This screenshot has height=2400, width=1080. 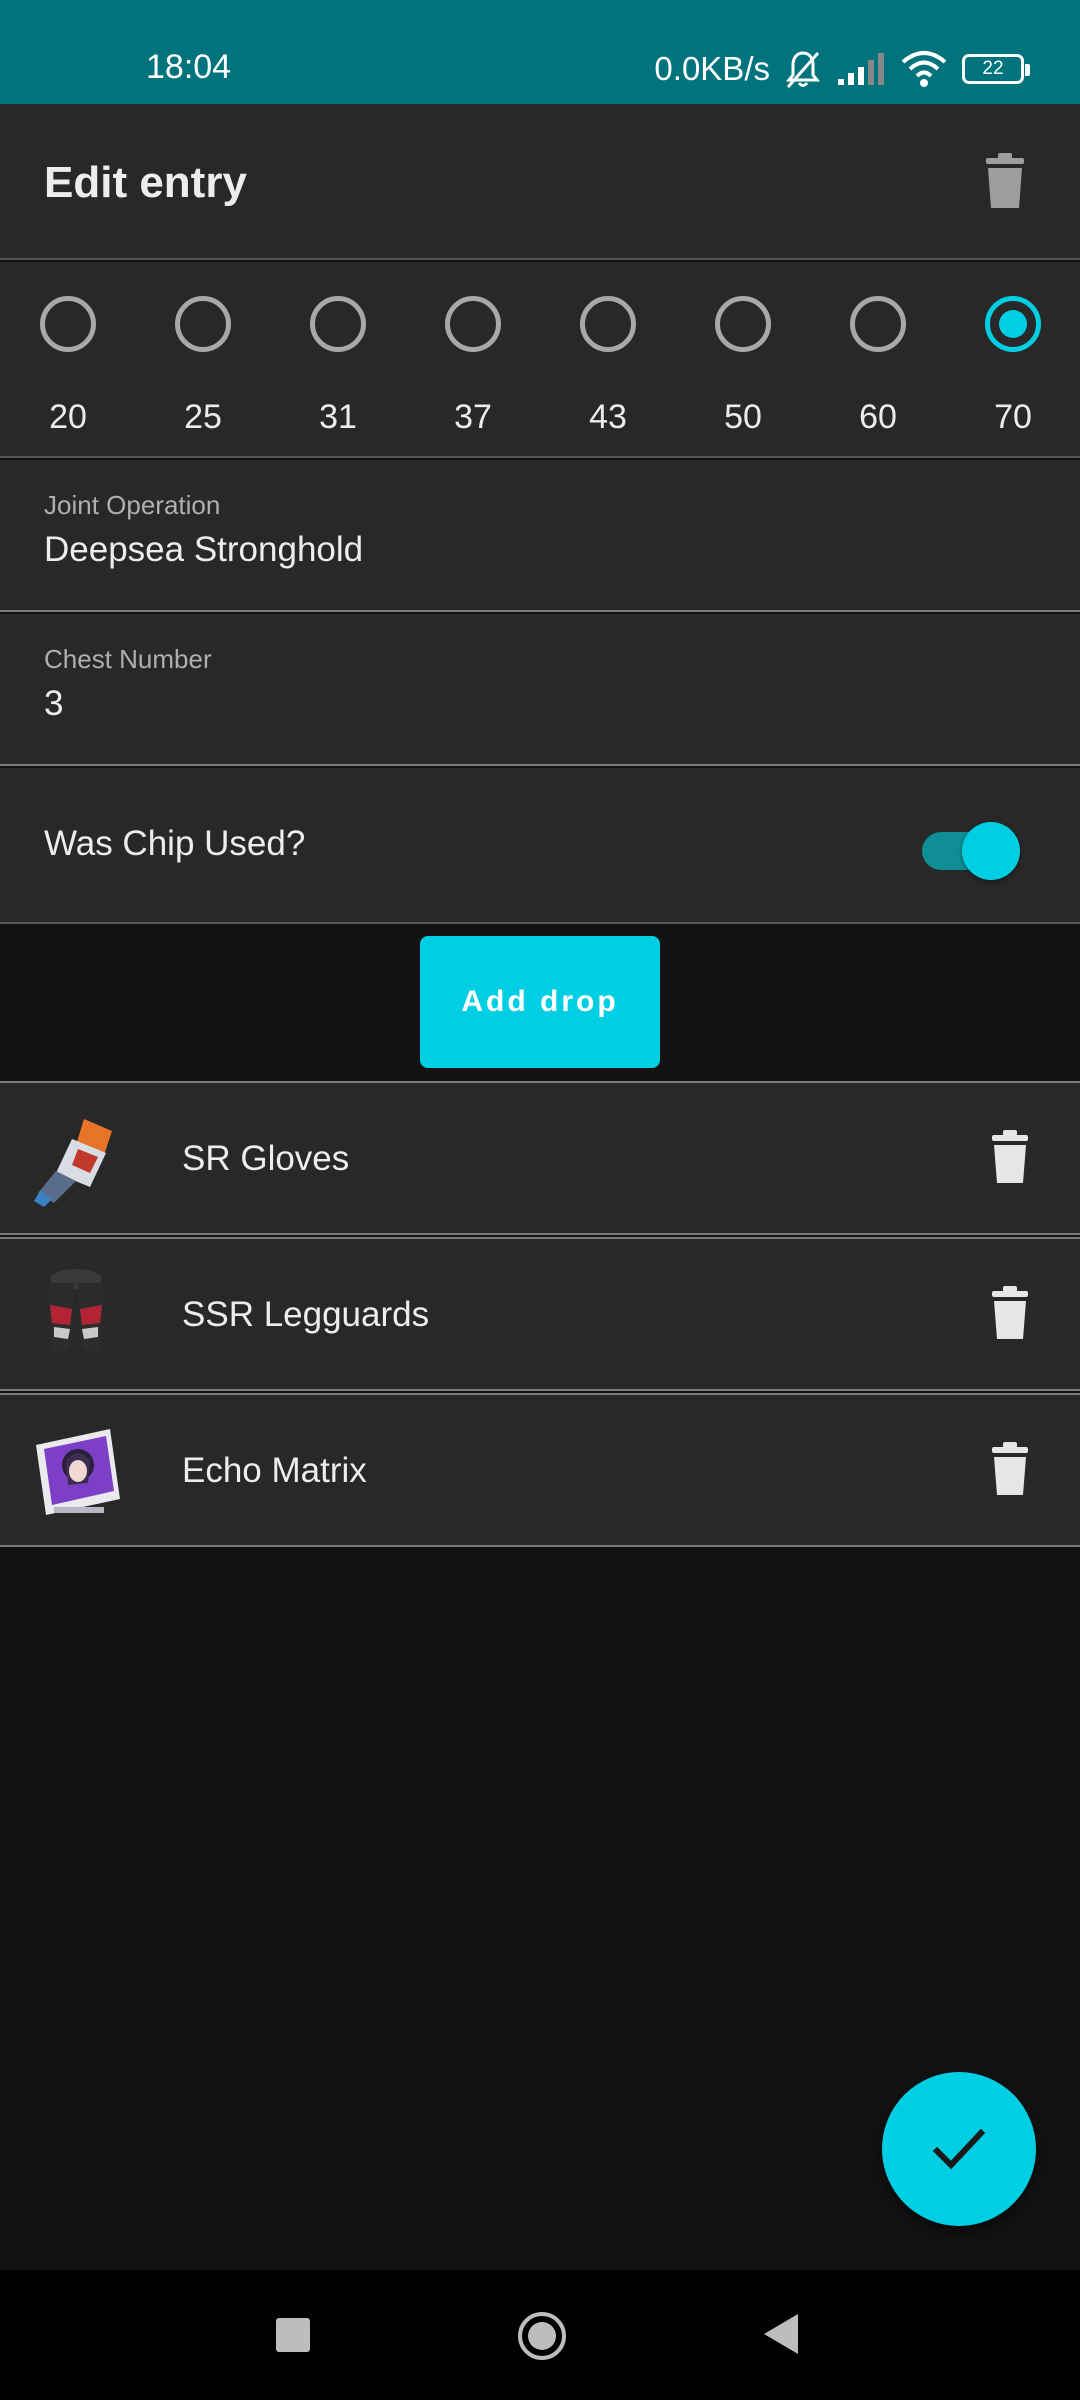 What do you see at coordinates (78, 1472) in the screenshot?
I see `matrix-card-icon` at bounding box center [78, 1472].